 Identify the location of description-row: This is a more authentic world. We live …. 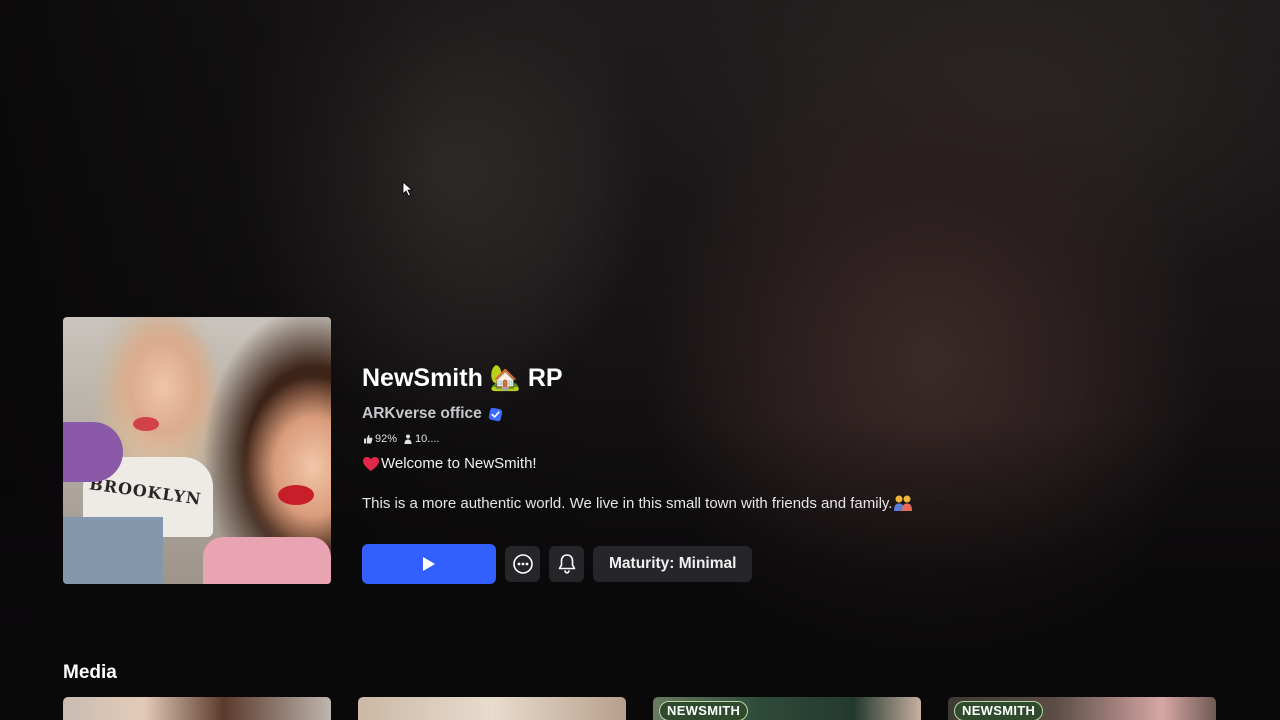
(637, 503).